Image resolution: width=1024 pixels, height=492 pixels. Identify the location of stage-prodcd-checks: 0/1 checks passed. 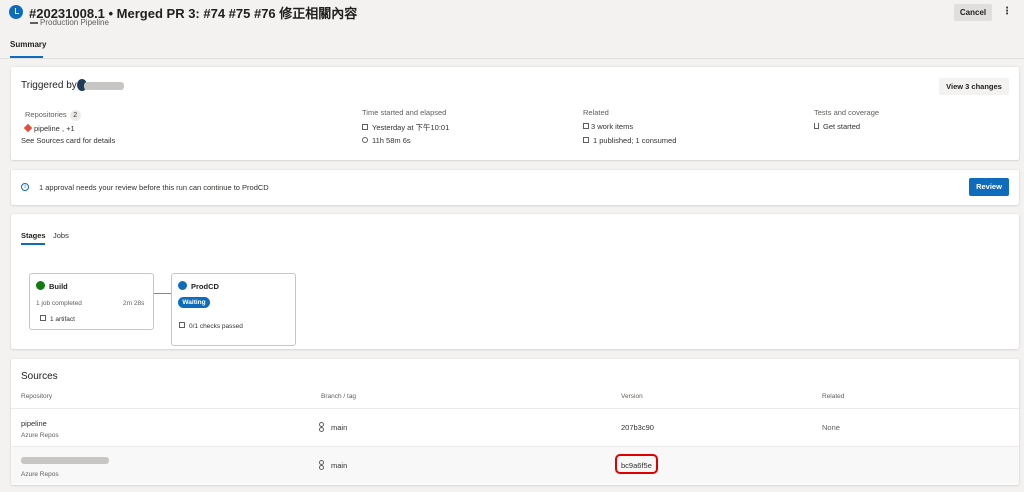
(211, 326).